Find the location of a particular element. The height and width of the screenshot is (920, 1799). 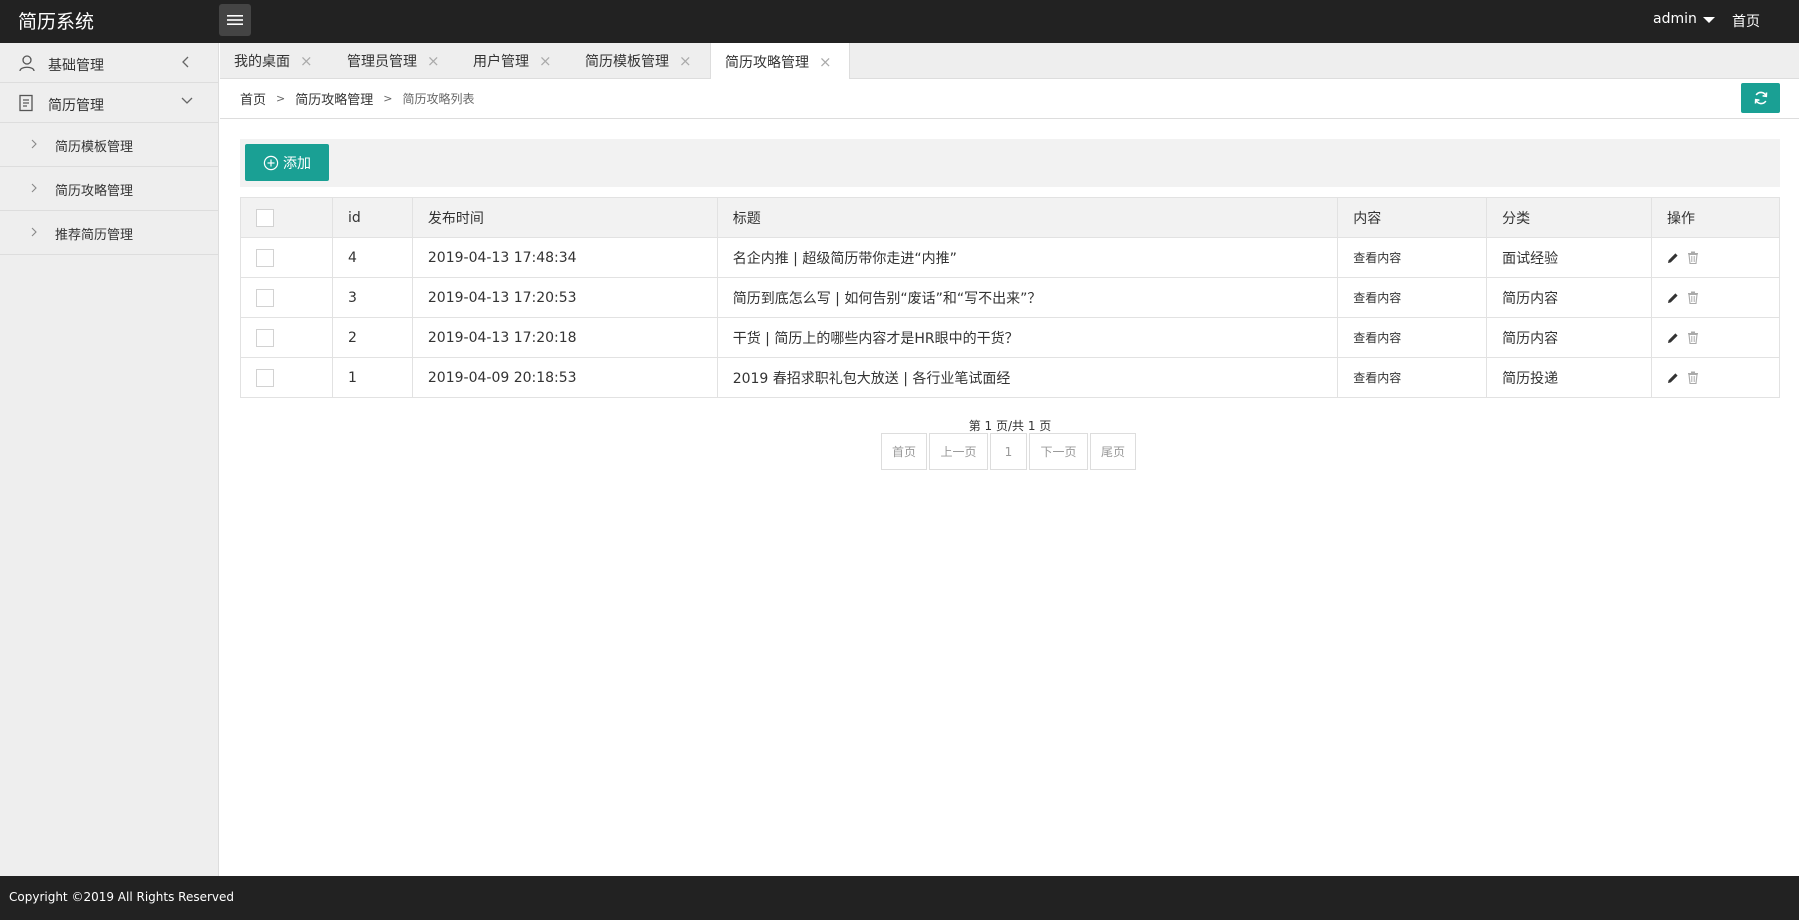

column-header: id is located at coordinates (372, 217).